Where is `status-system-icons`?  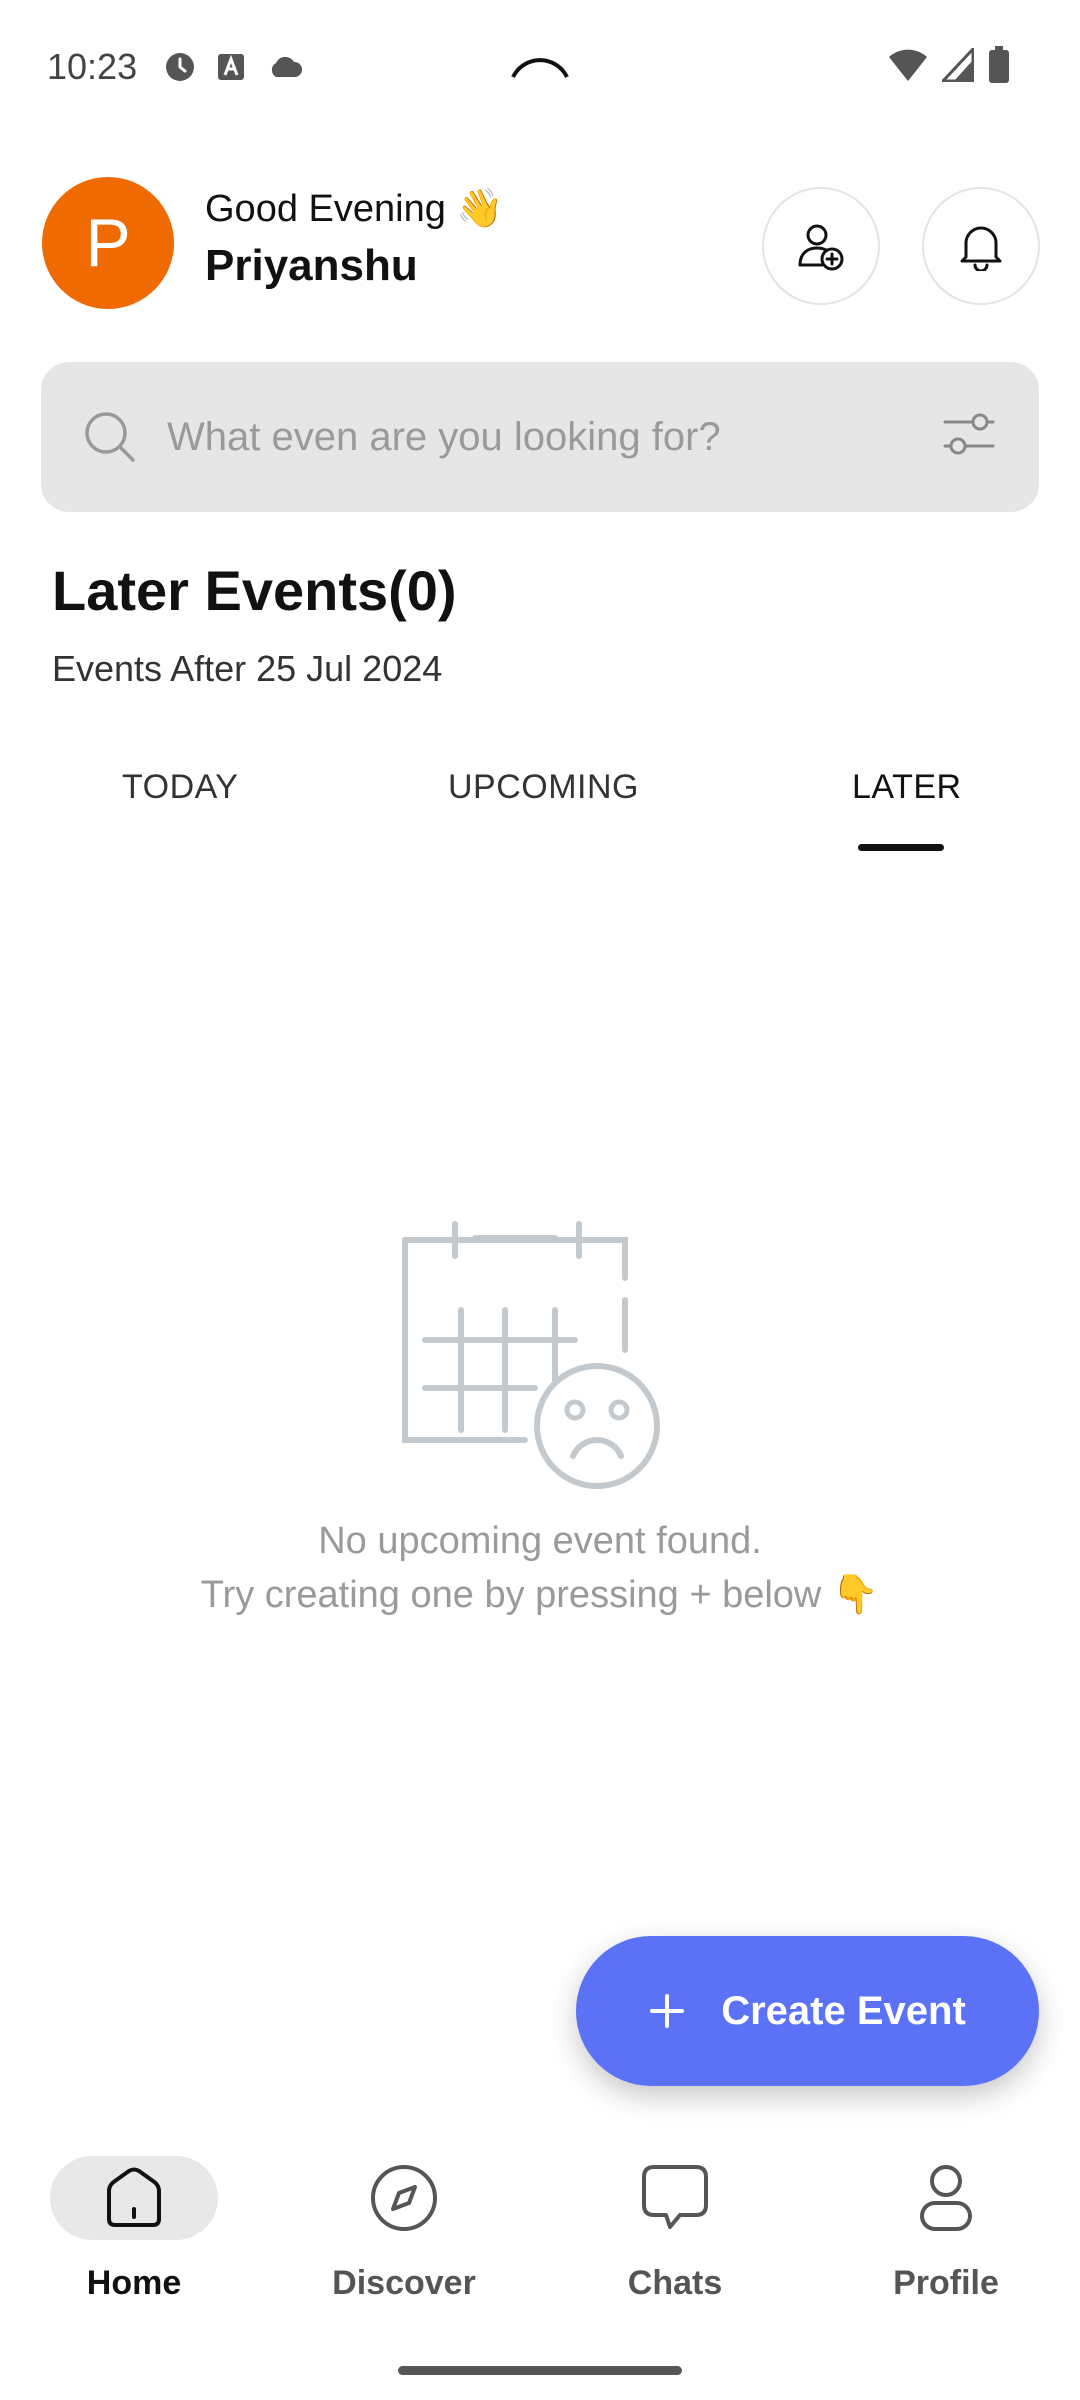 status-system-icons is located at coordinates (949, 65).